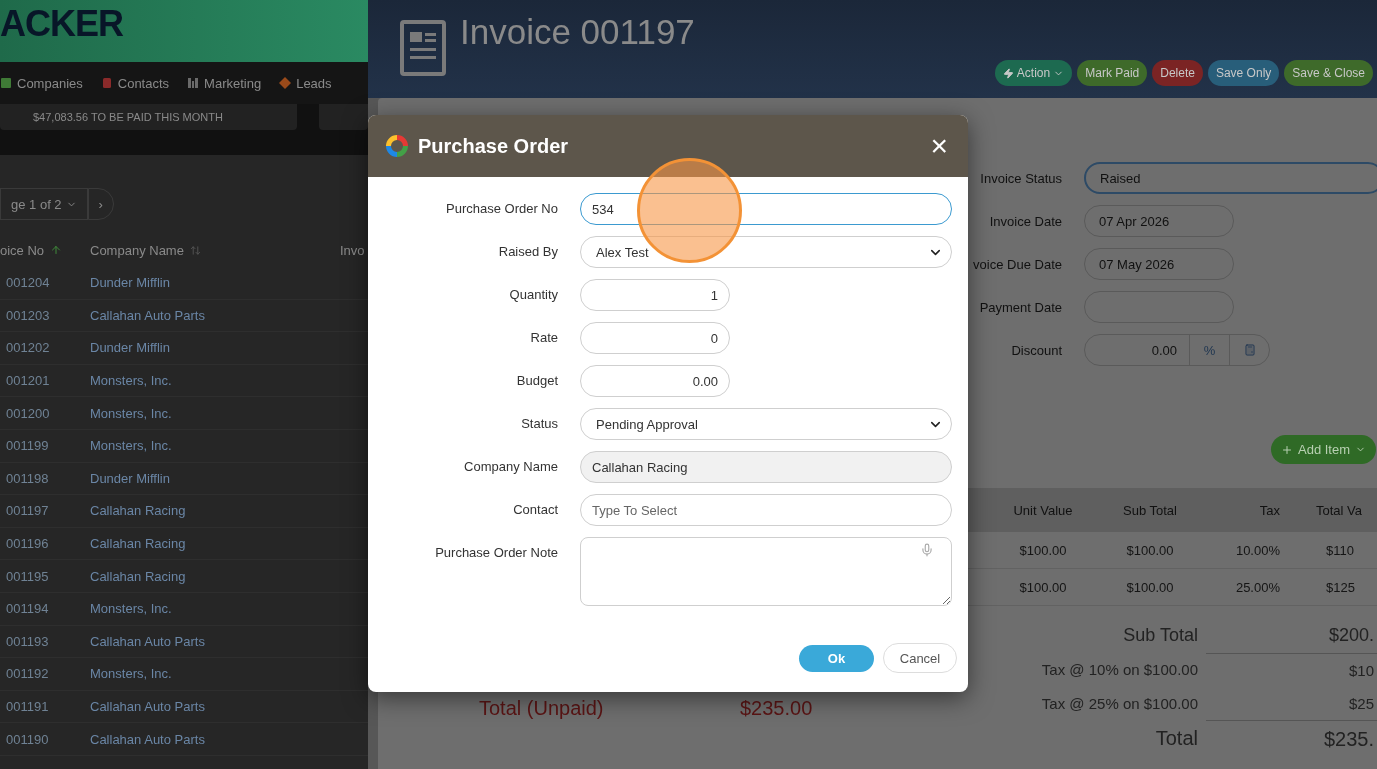  I want to click on table-cell-text: 001195, so click(27, 576).